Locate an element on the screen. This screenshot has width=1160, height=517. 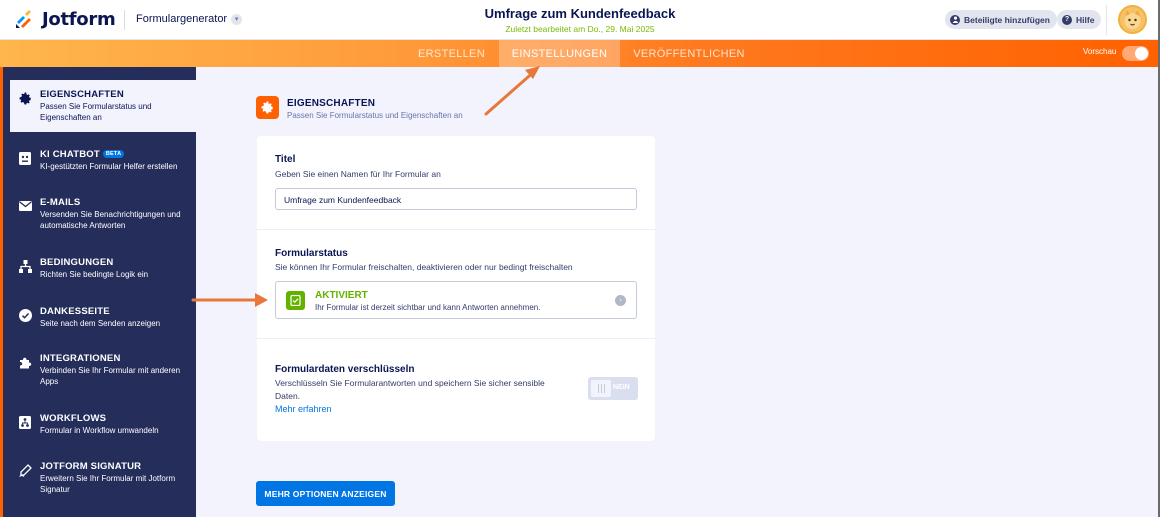
workflow-icon is located at coordinates (25, 422).